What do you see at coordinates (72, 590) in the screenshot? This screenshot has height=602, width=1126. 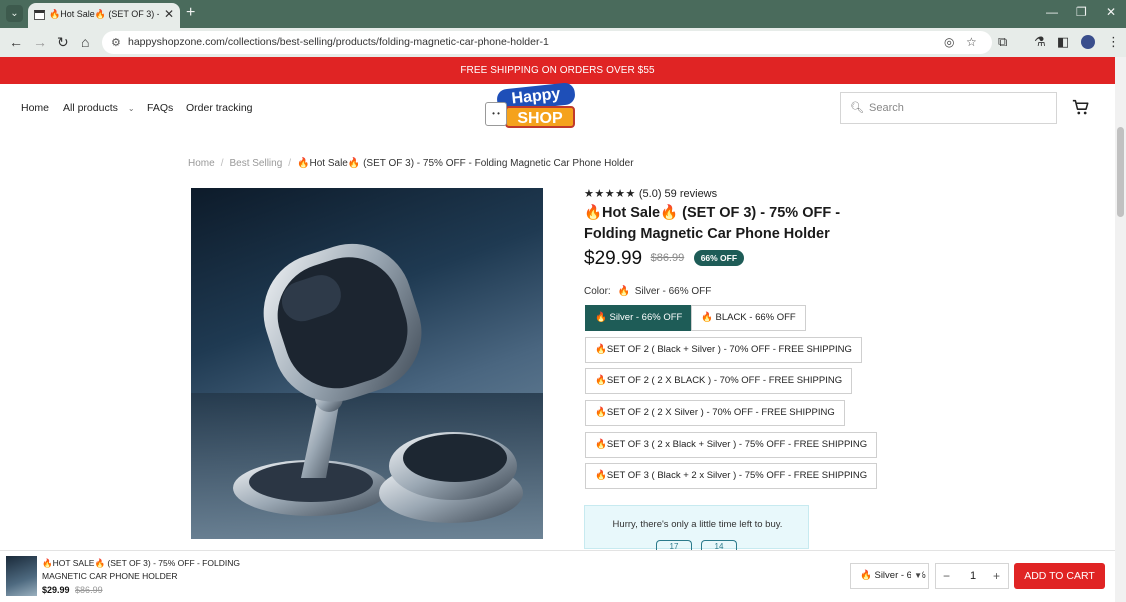 I see `sticky-price-row: $29.99 $86.99` at bounding box center [72, 590].